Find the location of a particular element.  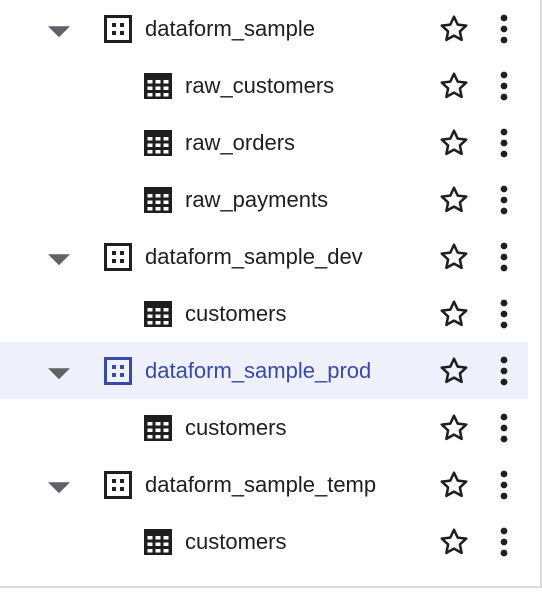

table-label: raw_orders is located at coordinates (240, 142).